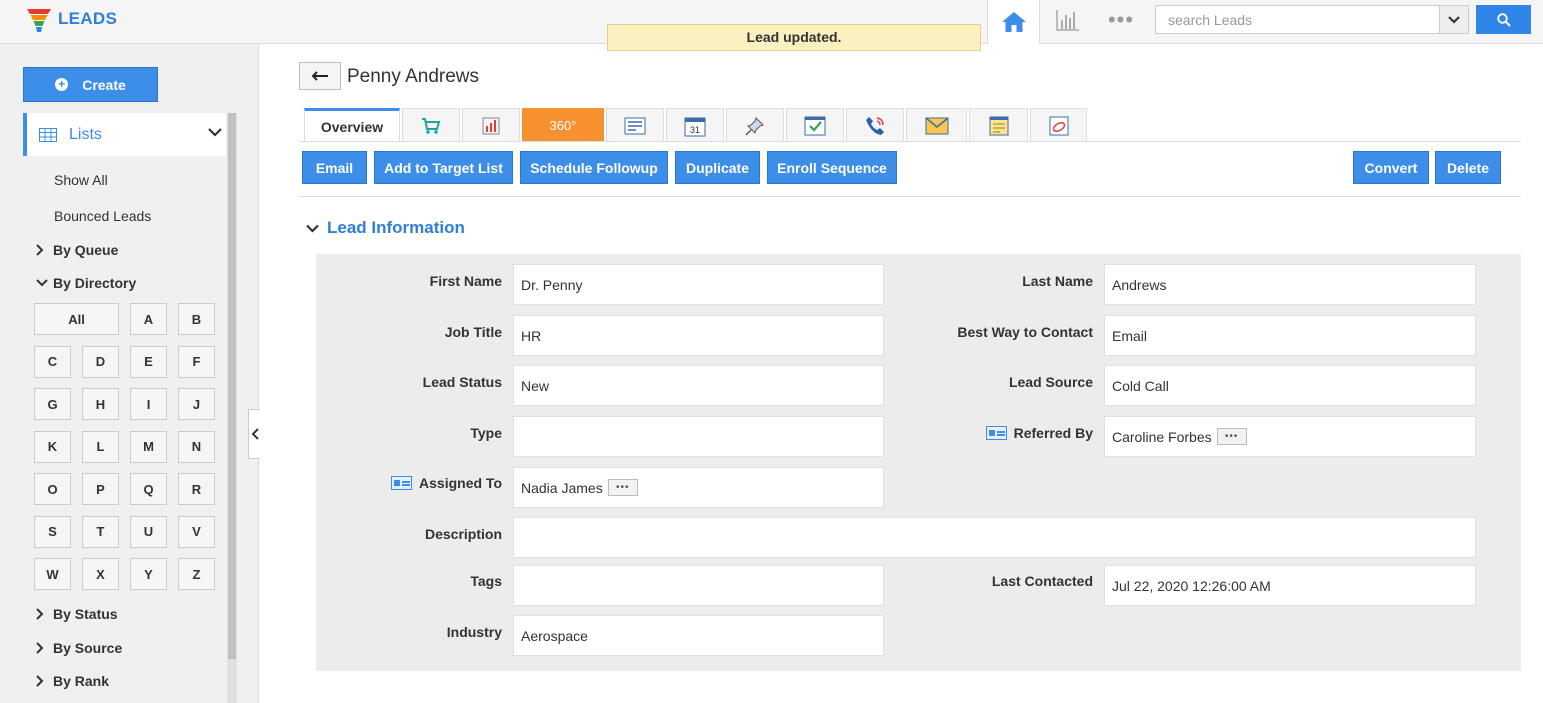 The width and height of the screenshot is (1543, 703). What do you see at coordinates (52, 446) in the screenshot?
I see `directory-button-k: K` at bounding box center [52, 446].